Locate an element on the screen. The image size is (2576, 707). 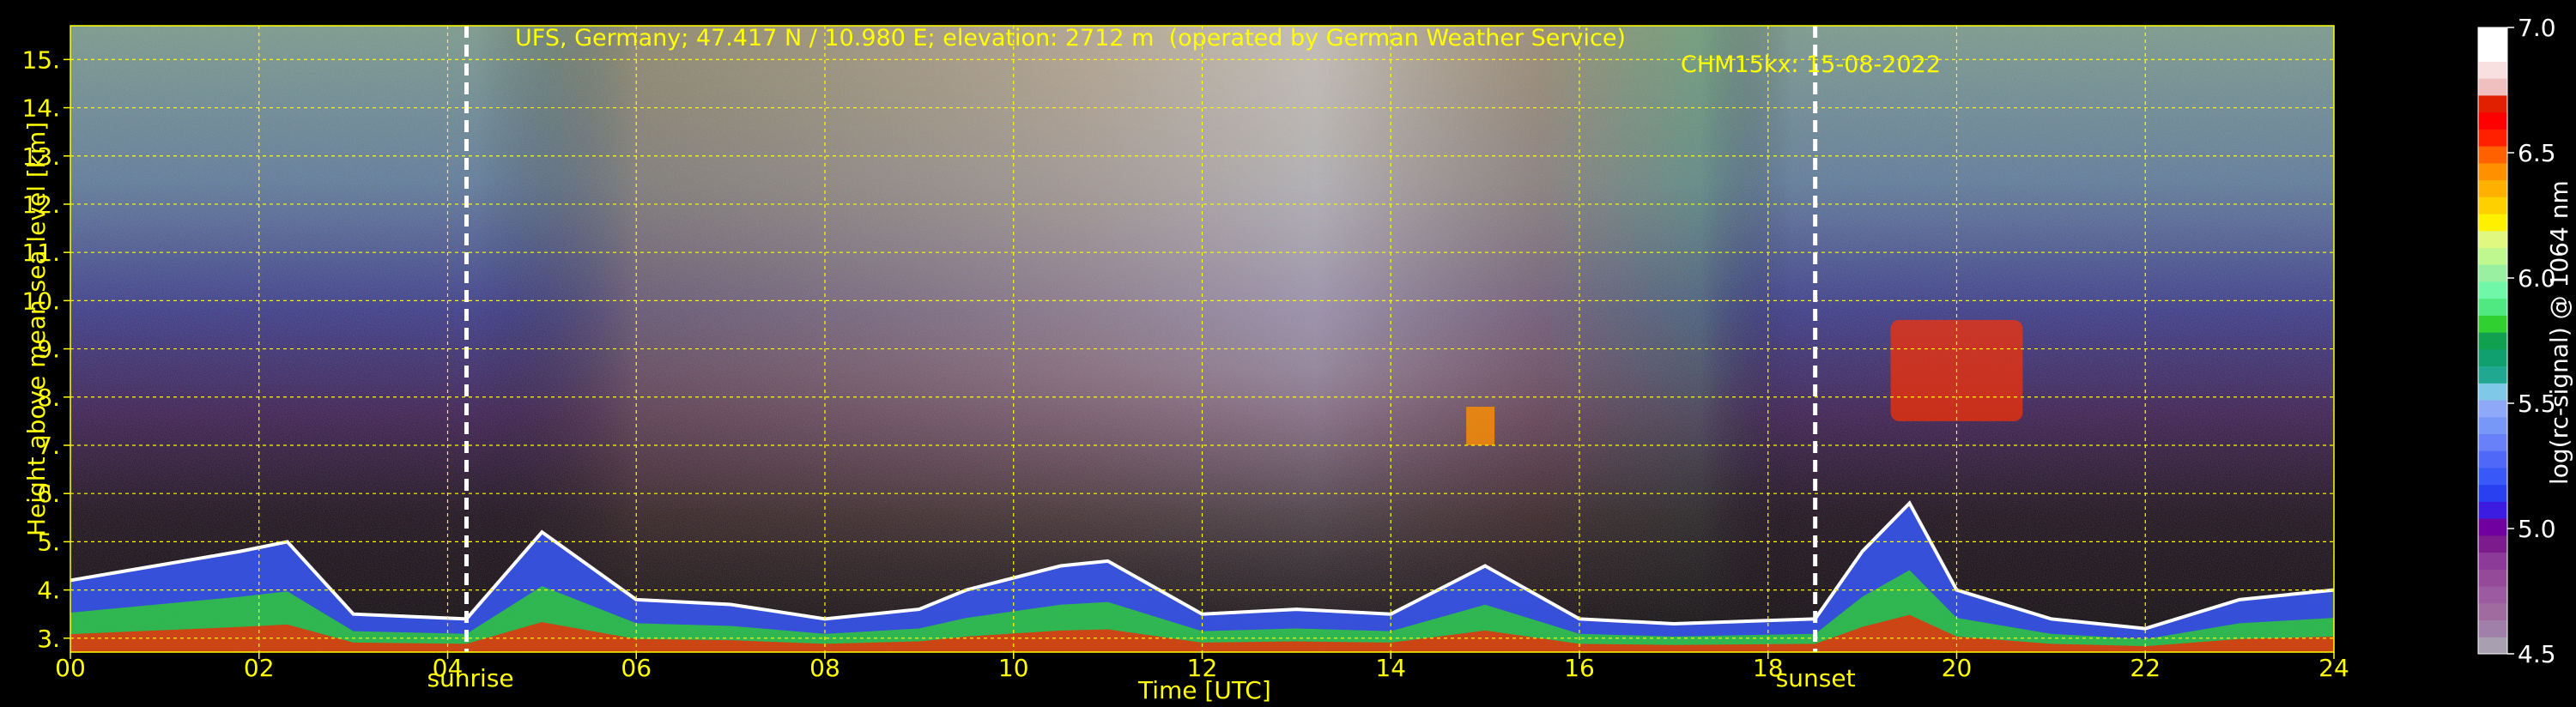
y-axis-label: Height above mean sea level [km] is located at coordinates (36, 329).